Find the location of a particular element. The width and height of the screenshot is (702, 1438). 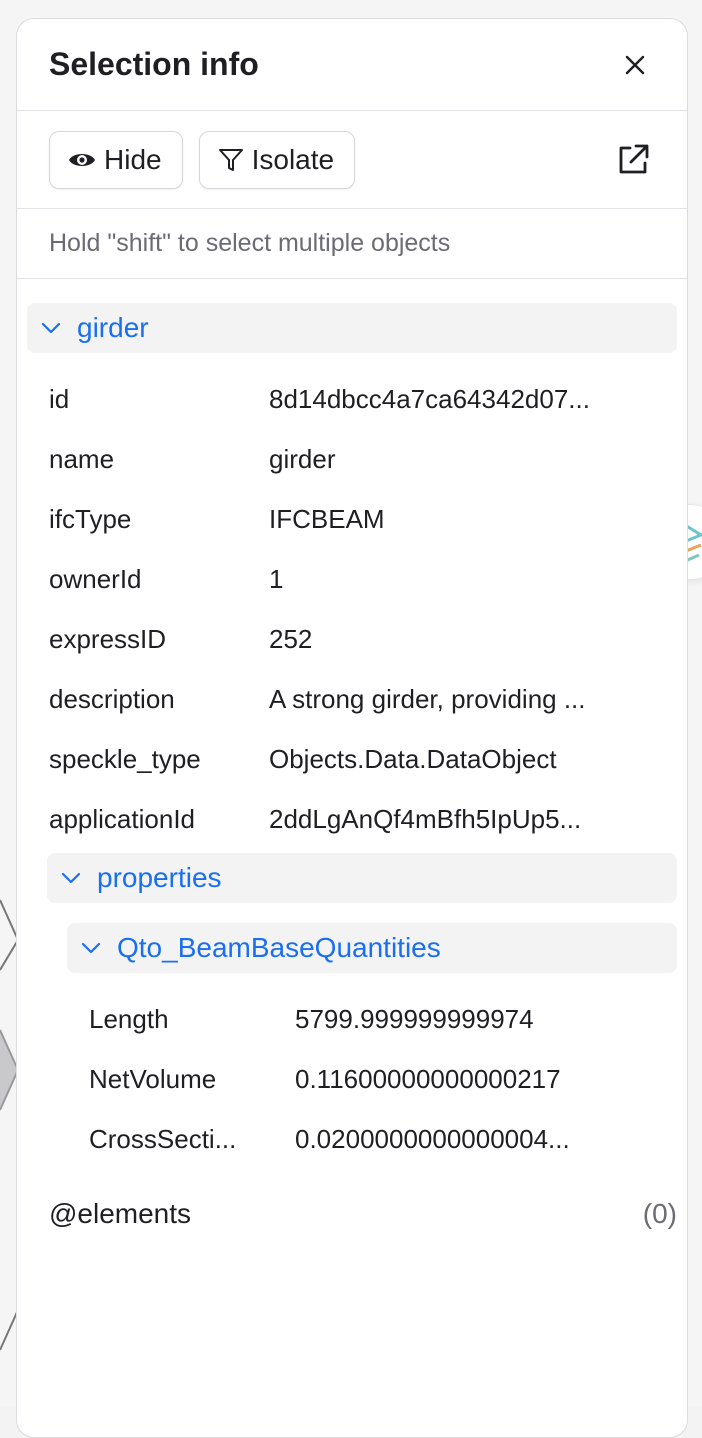

field-value: girder is located at coordinates (302, 459).